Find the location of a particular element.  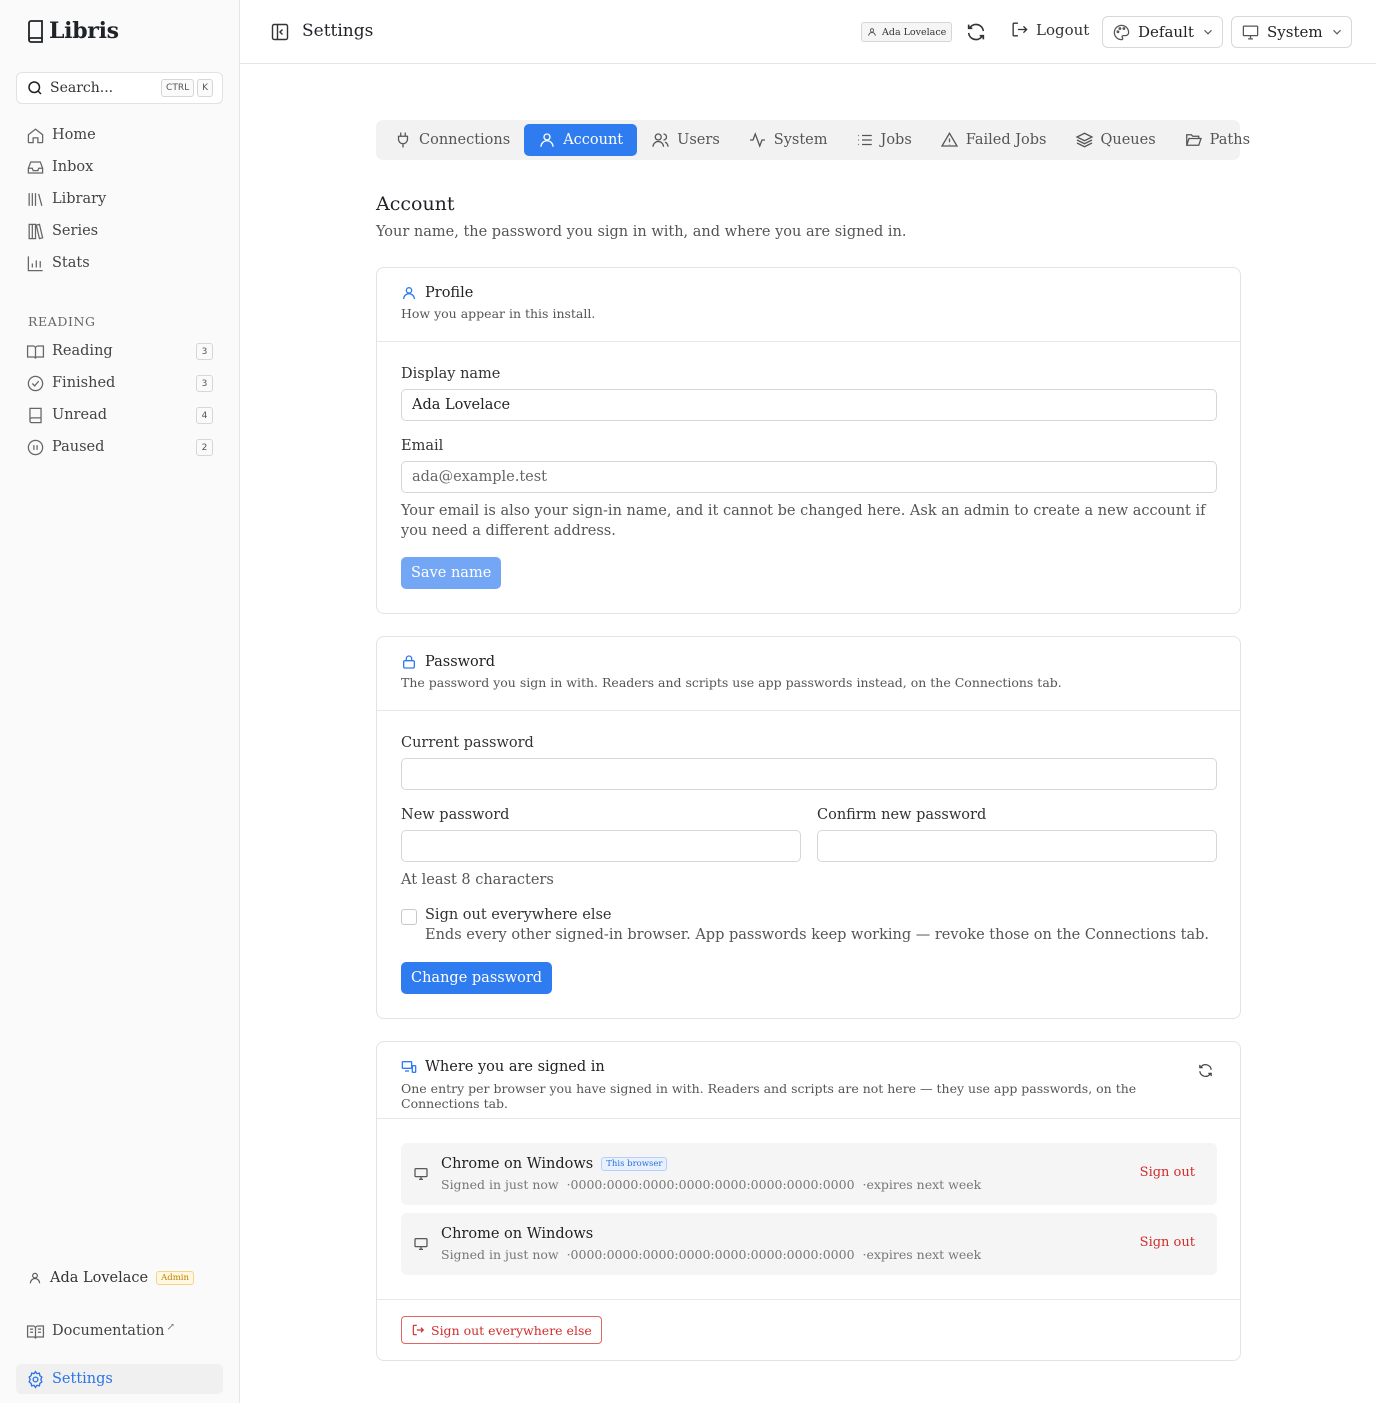

pause-circle-icon is located at coordinates (35, 447).